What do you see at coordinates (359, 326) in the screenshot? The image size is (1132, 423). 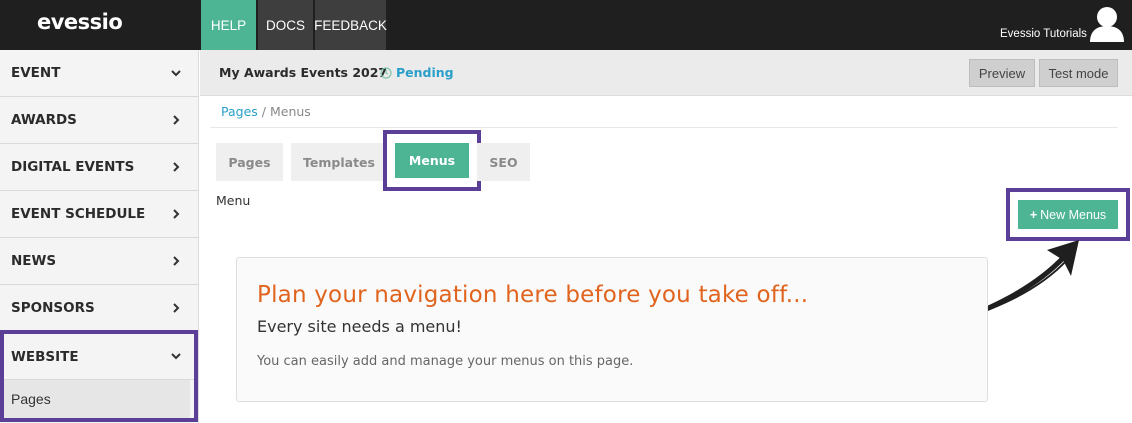 I see `card-subtitle: Every site needs a menu!` at bounding box center [359, 326].